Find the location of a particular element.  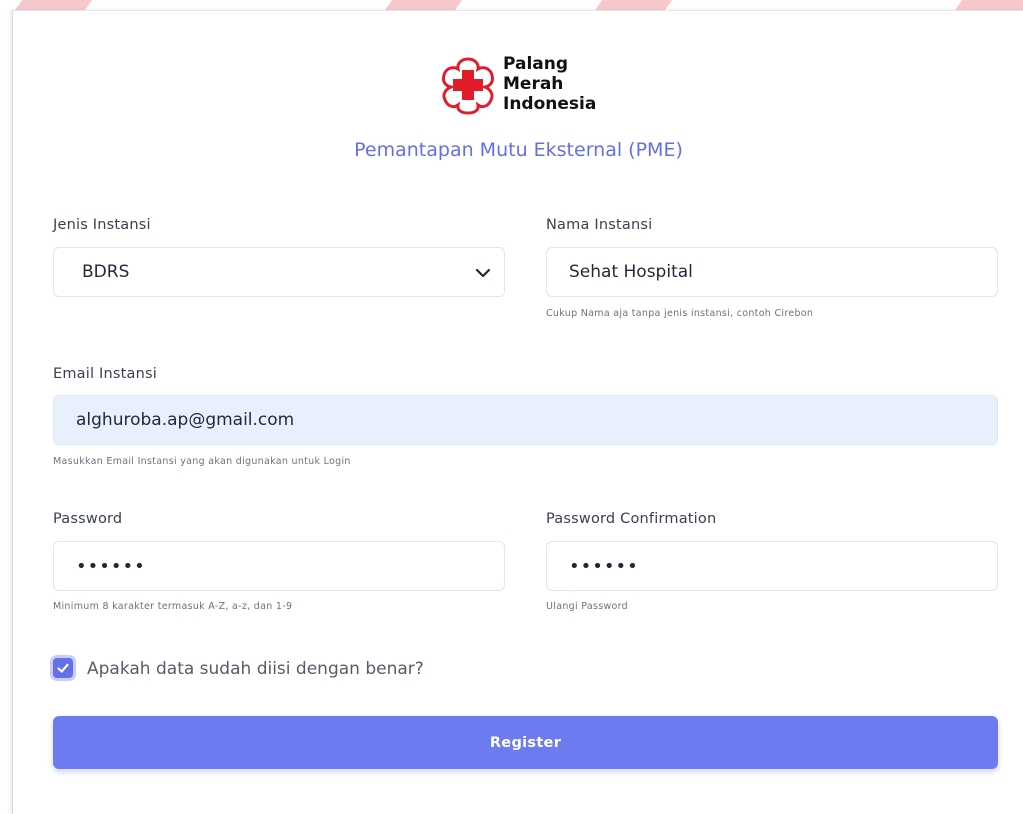

confirm-checkbox is located at coordinates (63, 668).